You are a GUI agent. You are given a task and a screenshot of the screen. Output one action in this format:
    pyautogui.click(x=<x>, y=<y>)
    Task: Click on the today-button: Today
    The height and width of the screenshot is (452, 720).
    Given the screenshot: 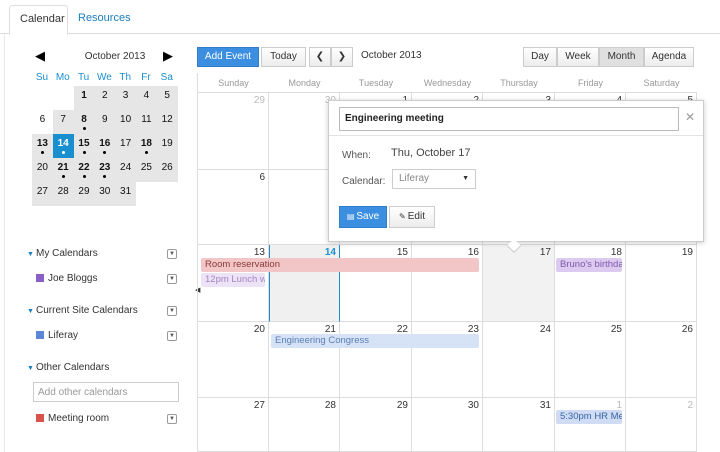 What is the action you would take?
    pyautogui.click(x=283, y=57)
    